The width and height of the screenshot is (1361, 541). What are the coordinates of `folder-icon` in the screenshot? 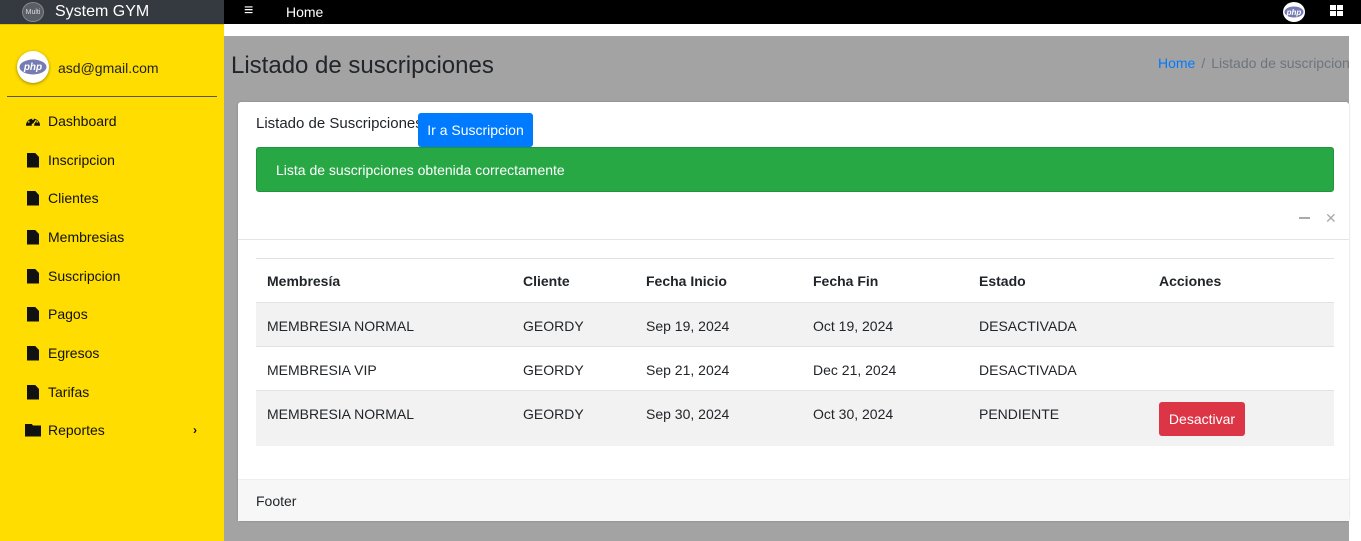 It's located at (33, 430).